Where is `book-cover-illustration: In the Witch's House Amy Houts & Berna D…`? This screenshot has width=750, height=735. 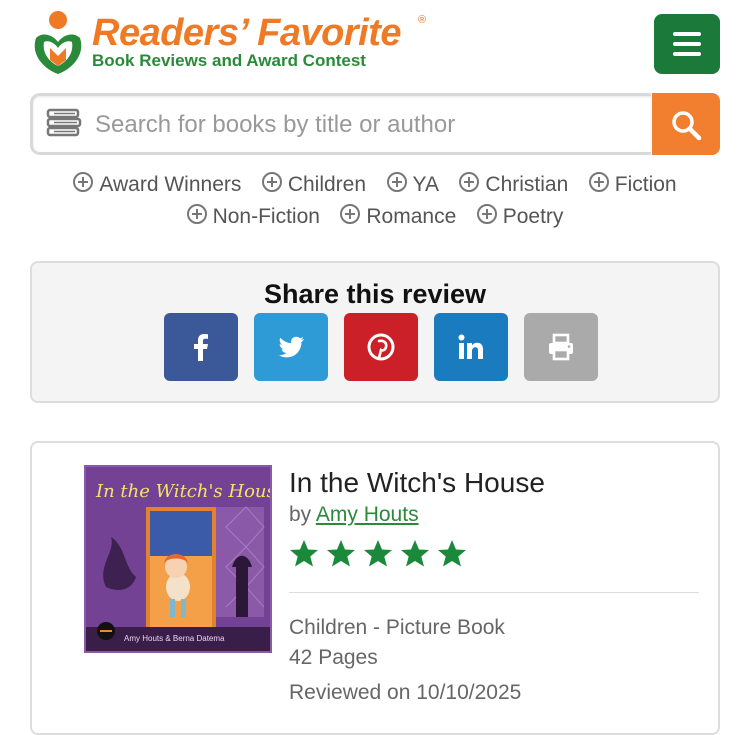 book-cover-illustration: In the Witch's House Amy Houts & Berna D… is located at coordinates (178, 559).